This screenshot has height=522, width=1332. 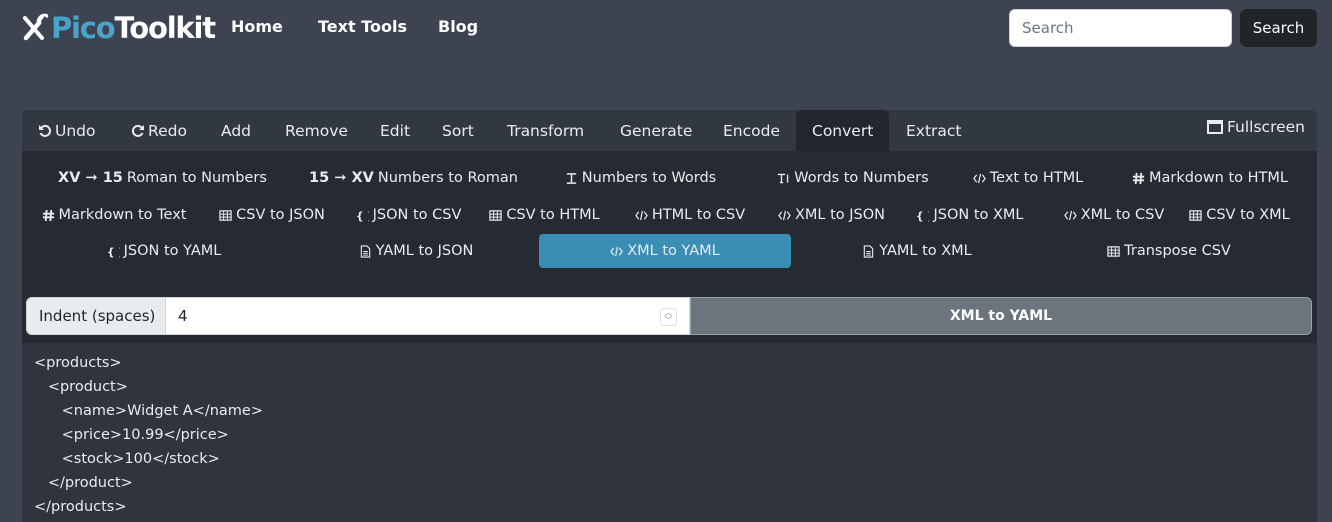 I want to click on tab-encode: Encode, so click(x=751, y=130).